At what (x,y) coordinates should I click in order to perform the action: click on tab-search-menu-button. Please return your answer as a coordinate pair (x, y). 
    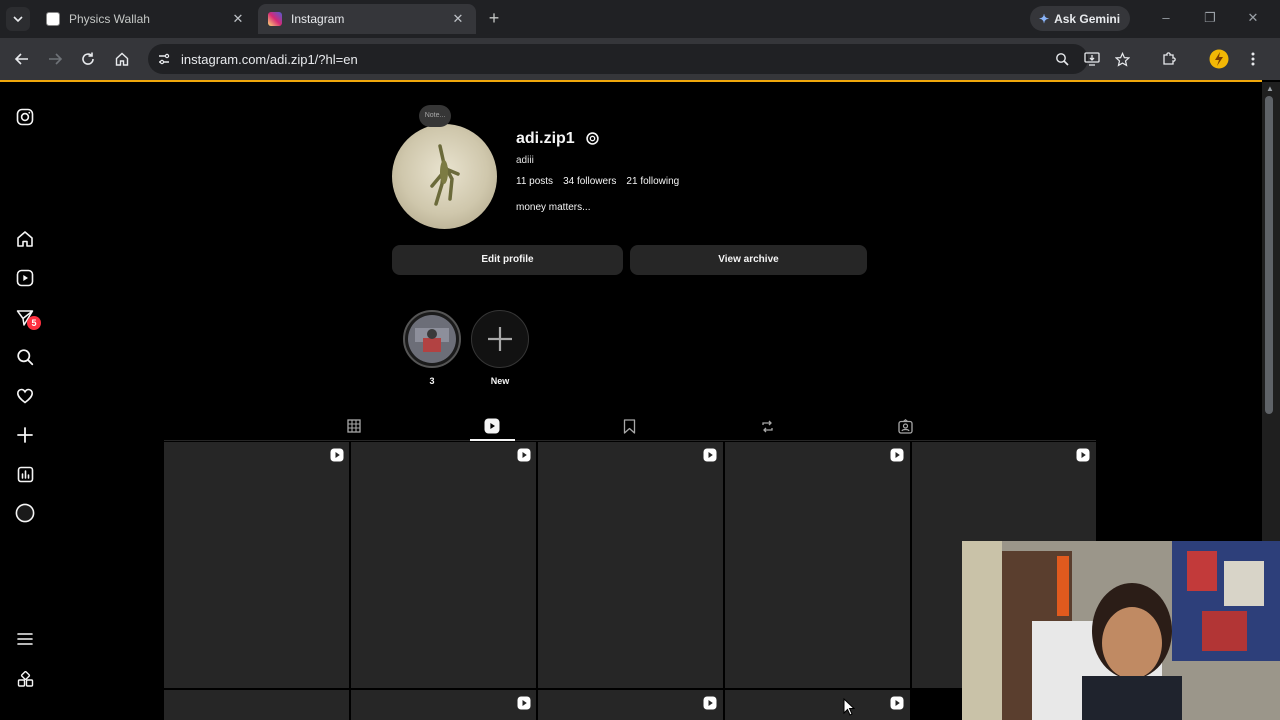
    Looking at the image, I should click on (18, 19).